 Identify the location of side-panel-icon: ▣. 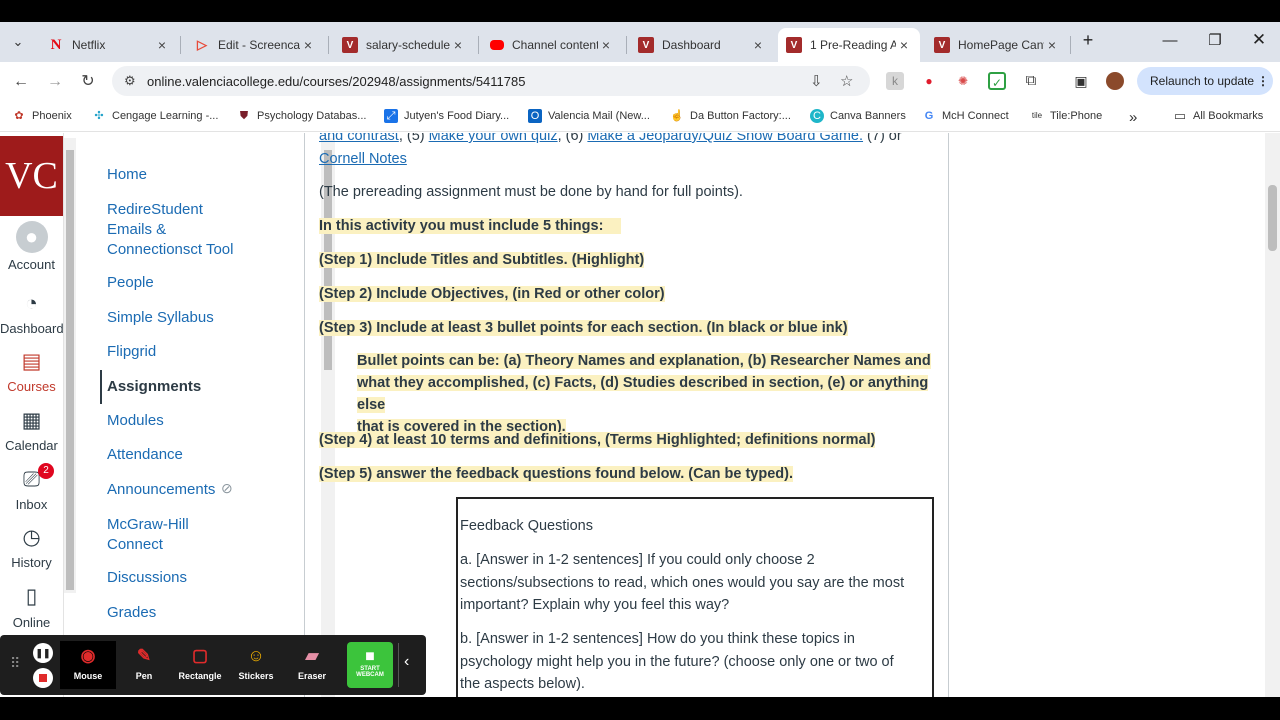
(1081, 81).